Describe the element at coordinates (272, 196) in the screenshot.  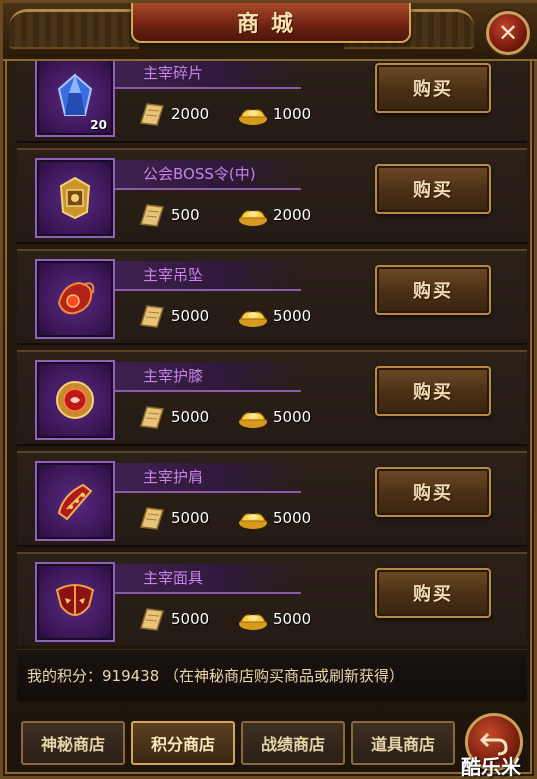
I see `list-item: 公会BOSS令(中) 500 2000 购买` at that location.